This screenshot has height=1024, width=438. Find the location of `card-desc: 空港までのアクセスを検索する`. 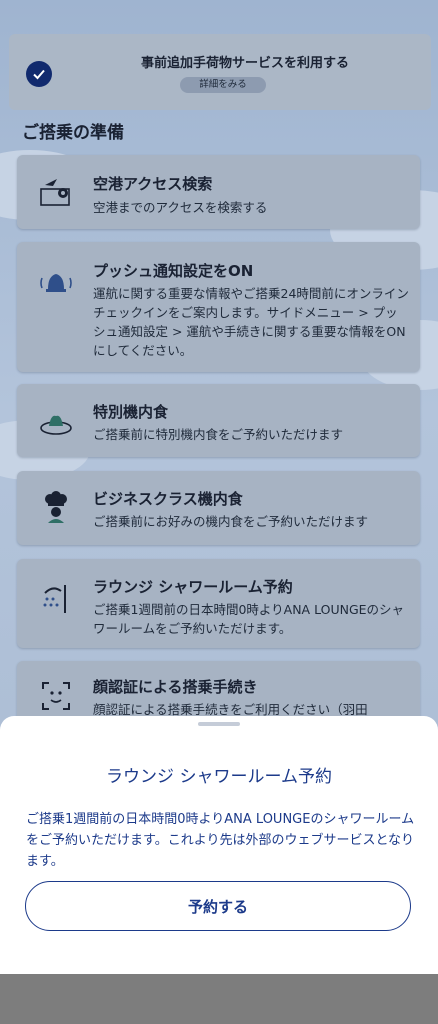

card-desc: 空港までのアクセスを検索する is located at coordinates (180, 207).